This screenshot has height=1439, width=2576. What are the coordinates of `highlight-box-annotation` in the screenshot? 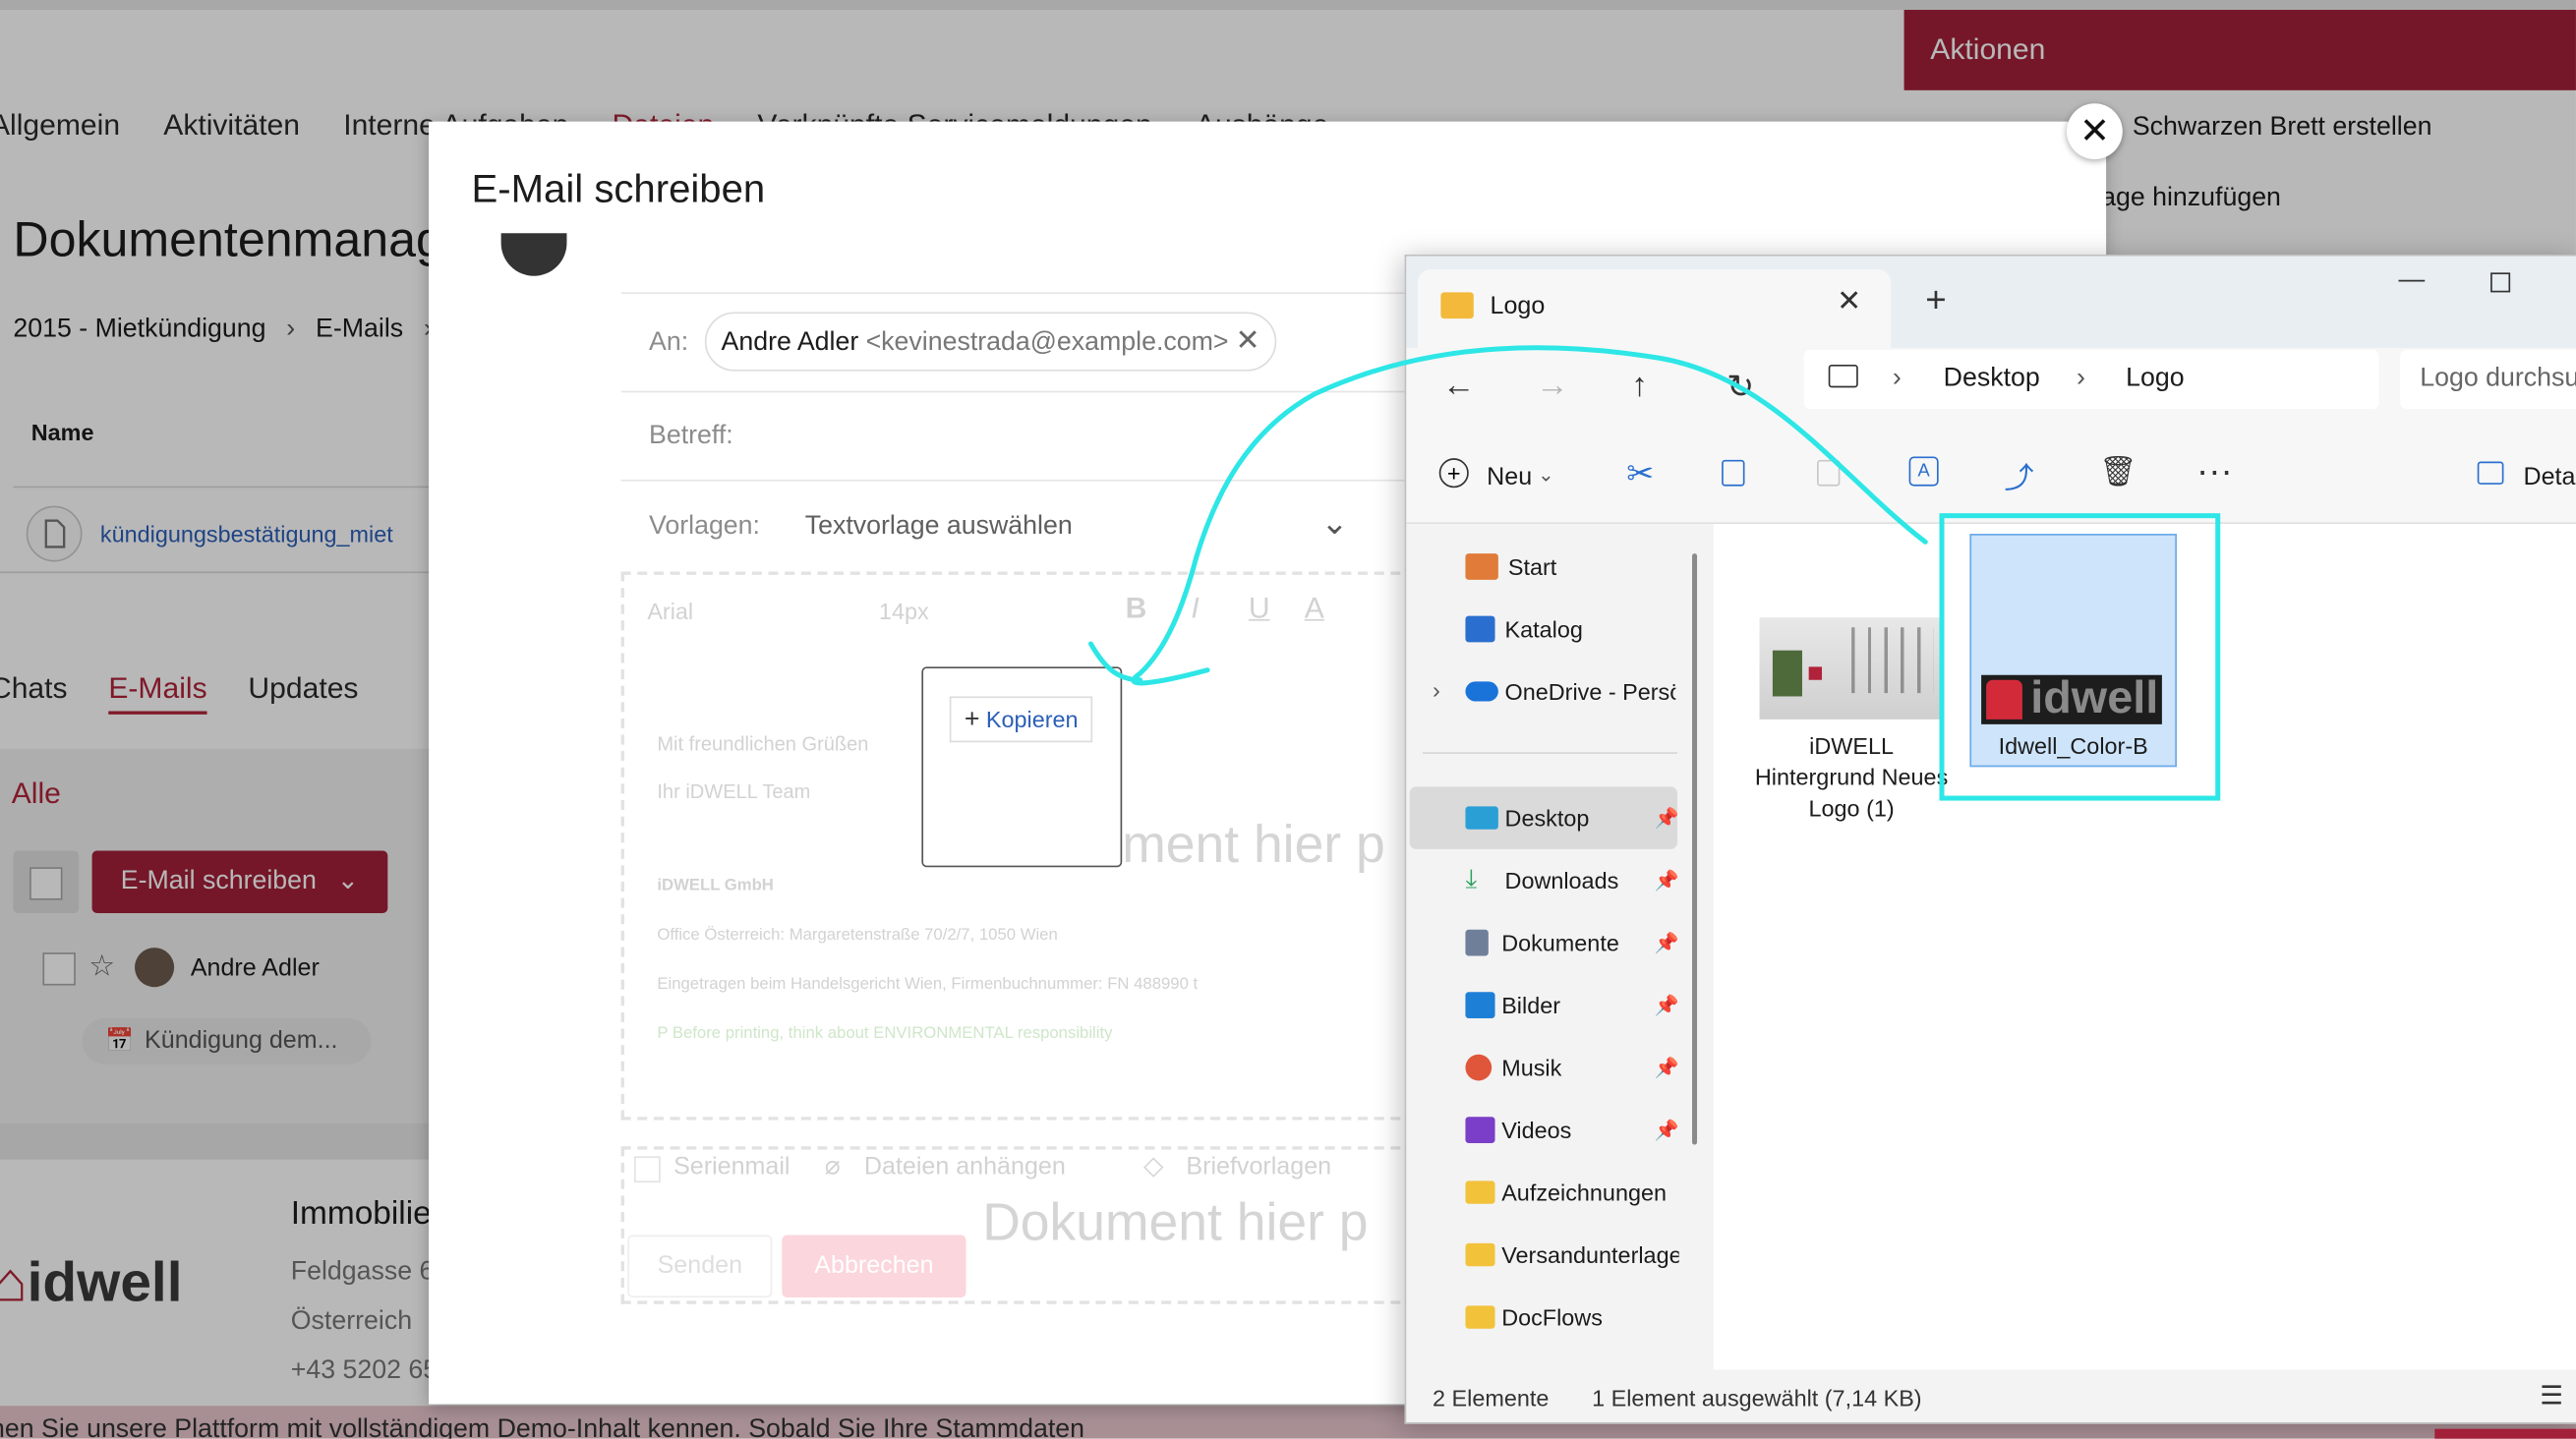 It's located at (2080, 657).